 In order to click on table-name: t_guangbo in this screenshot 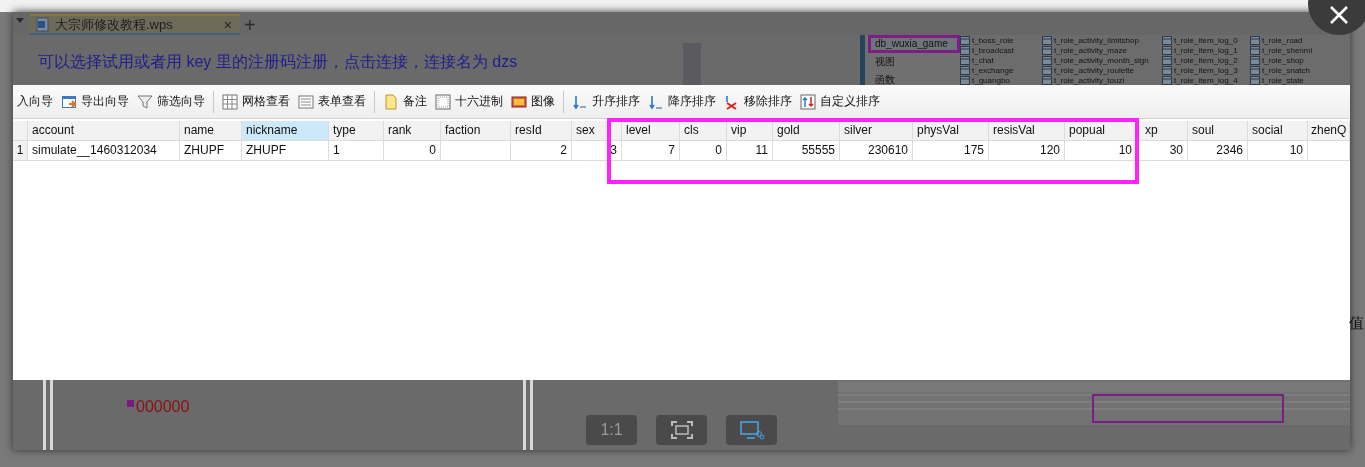, I will do `click(991, 80)`.